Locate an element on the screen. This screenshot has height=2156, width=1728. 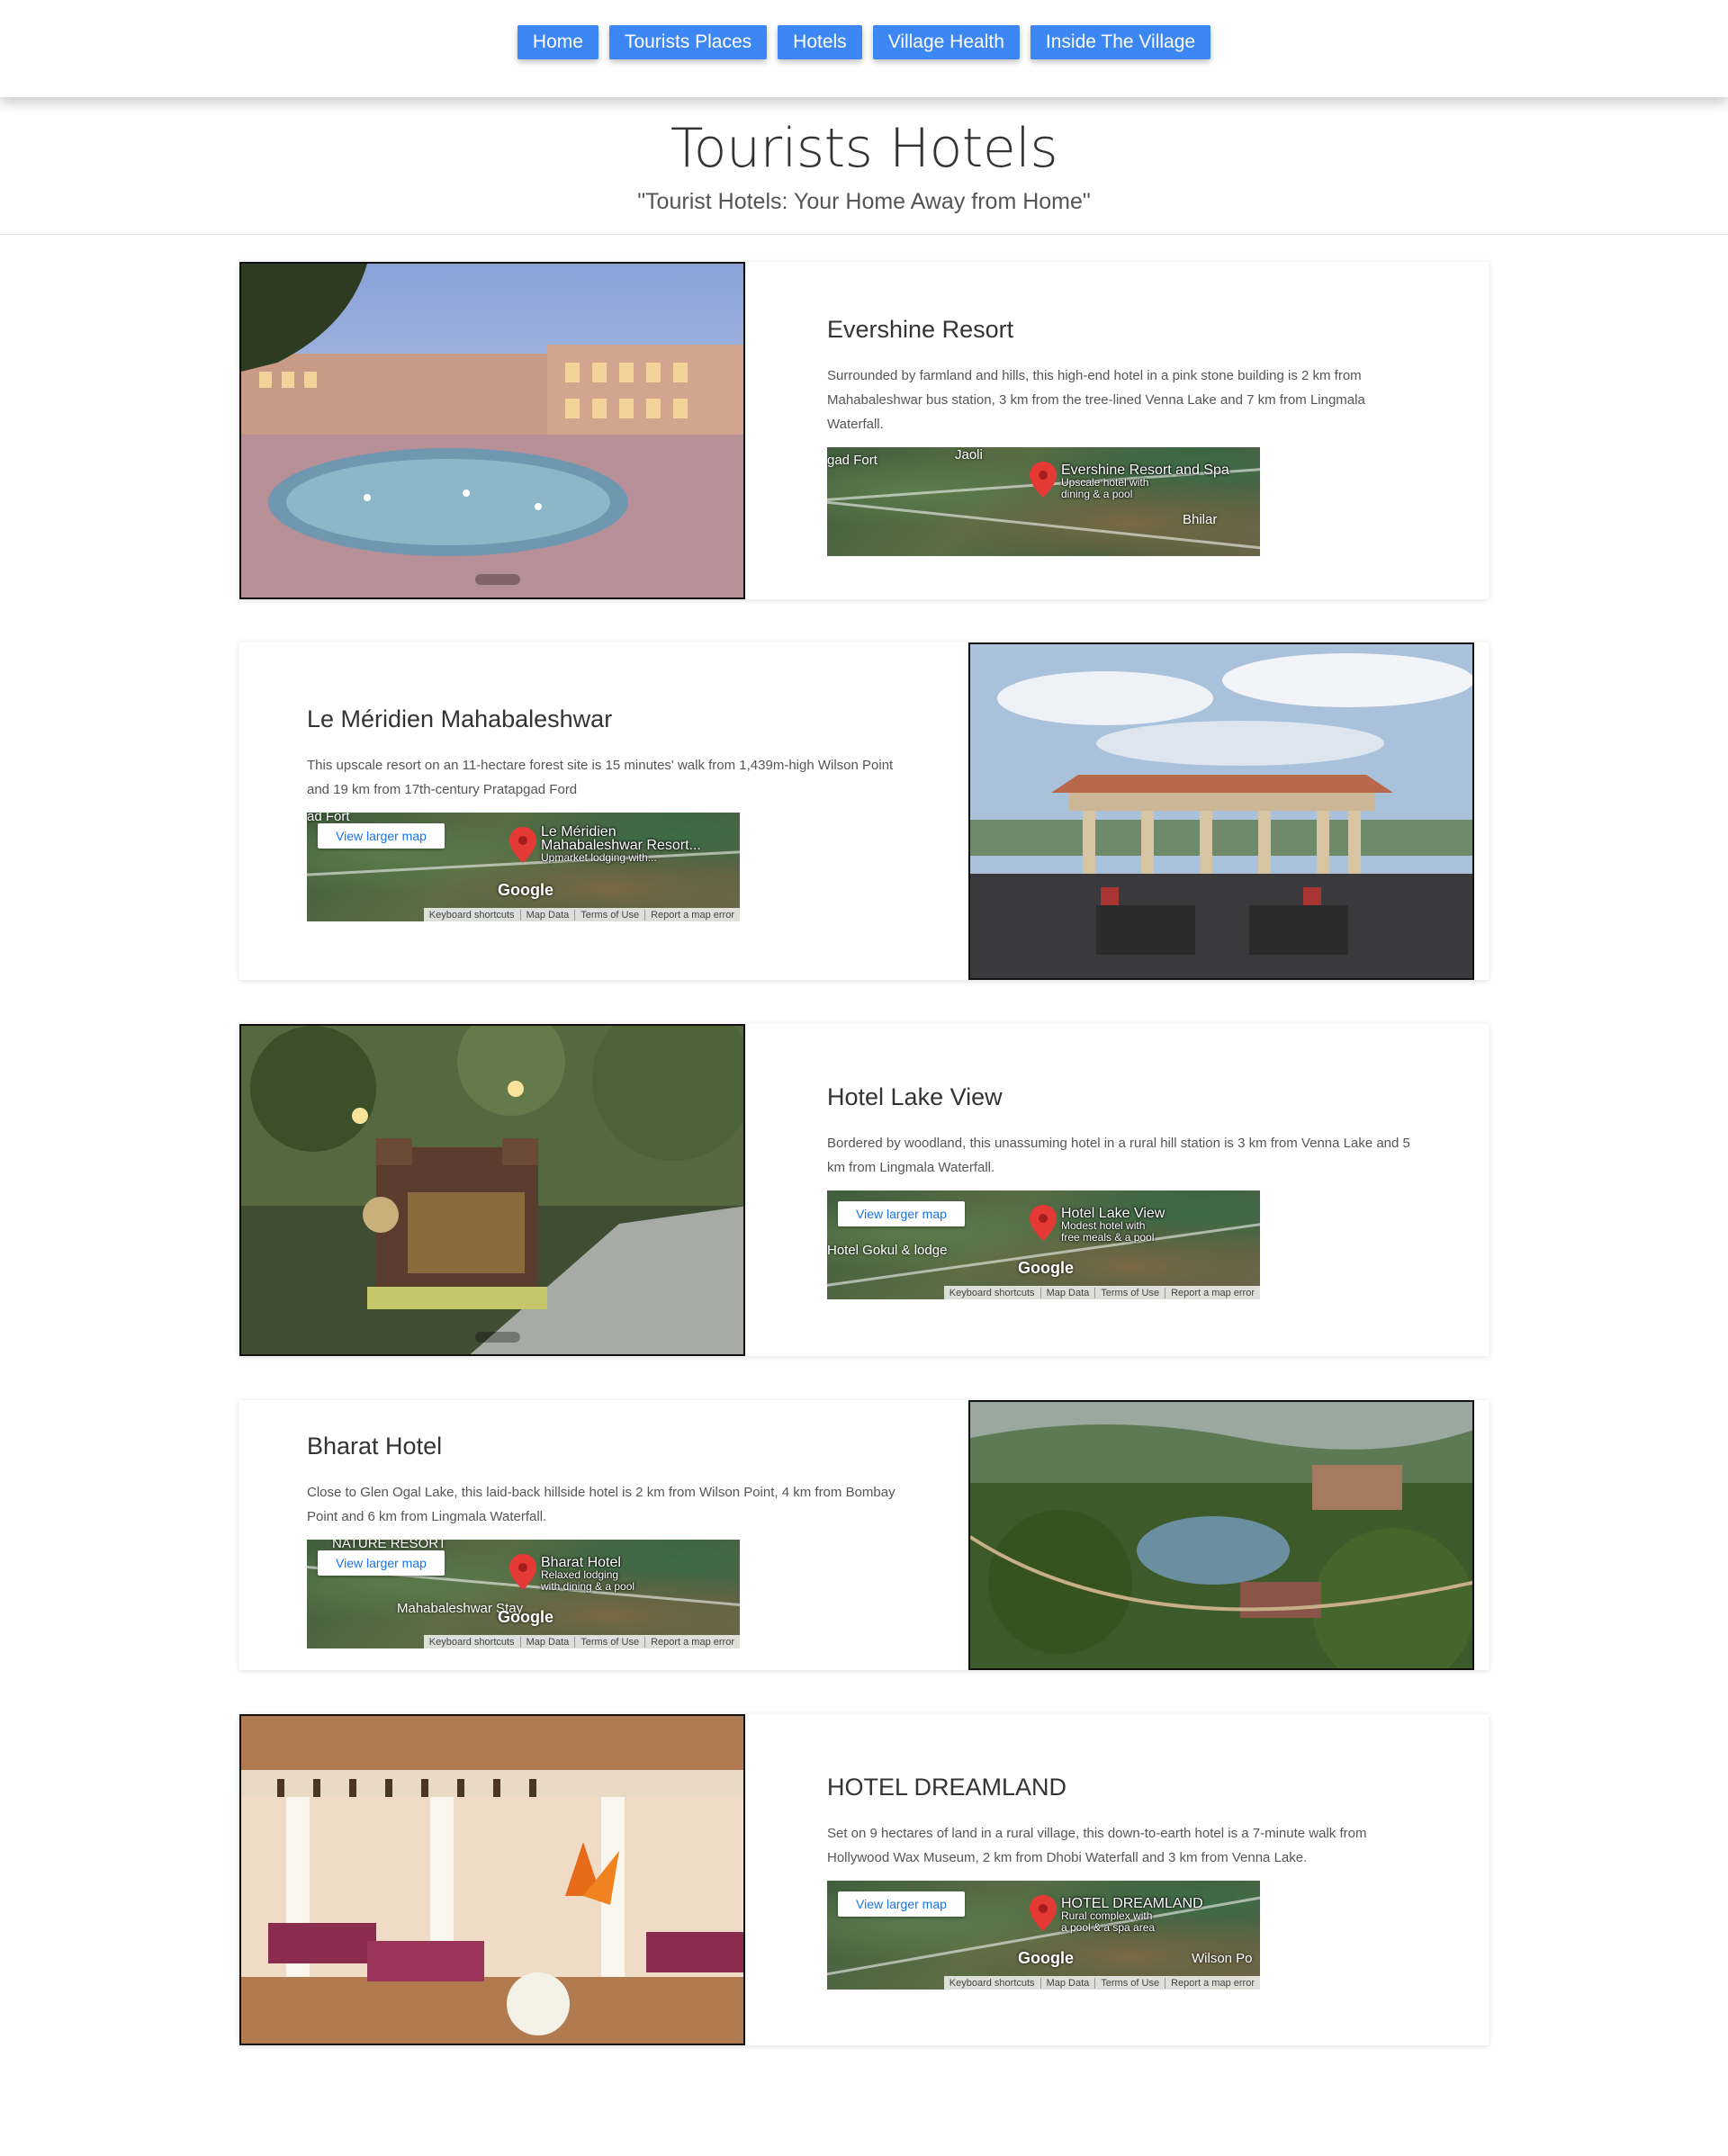
map-place-label: Bhilar is located at coordinates (1200, 519).